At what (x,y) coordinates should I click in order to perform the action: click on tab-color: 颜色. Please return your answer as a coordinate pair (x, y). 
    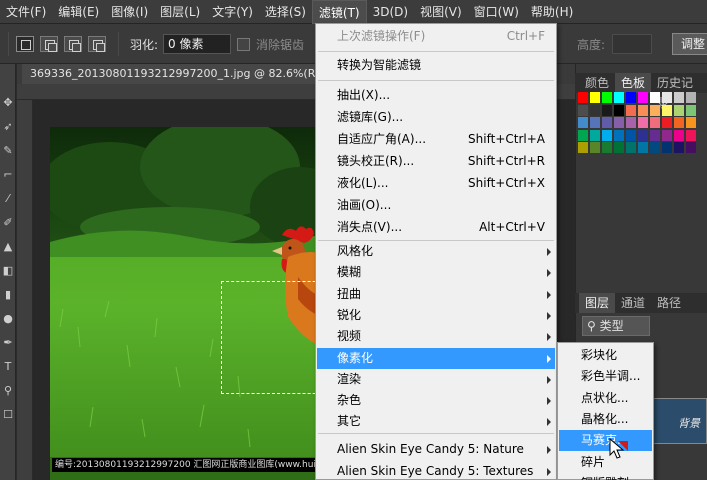
    Looking at the image, I should click on (597, 83).